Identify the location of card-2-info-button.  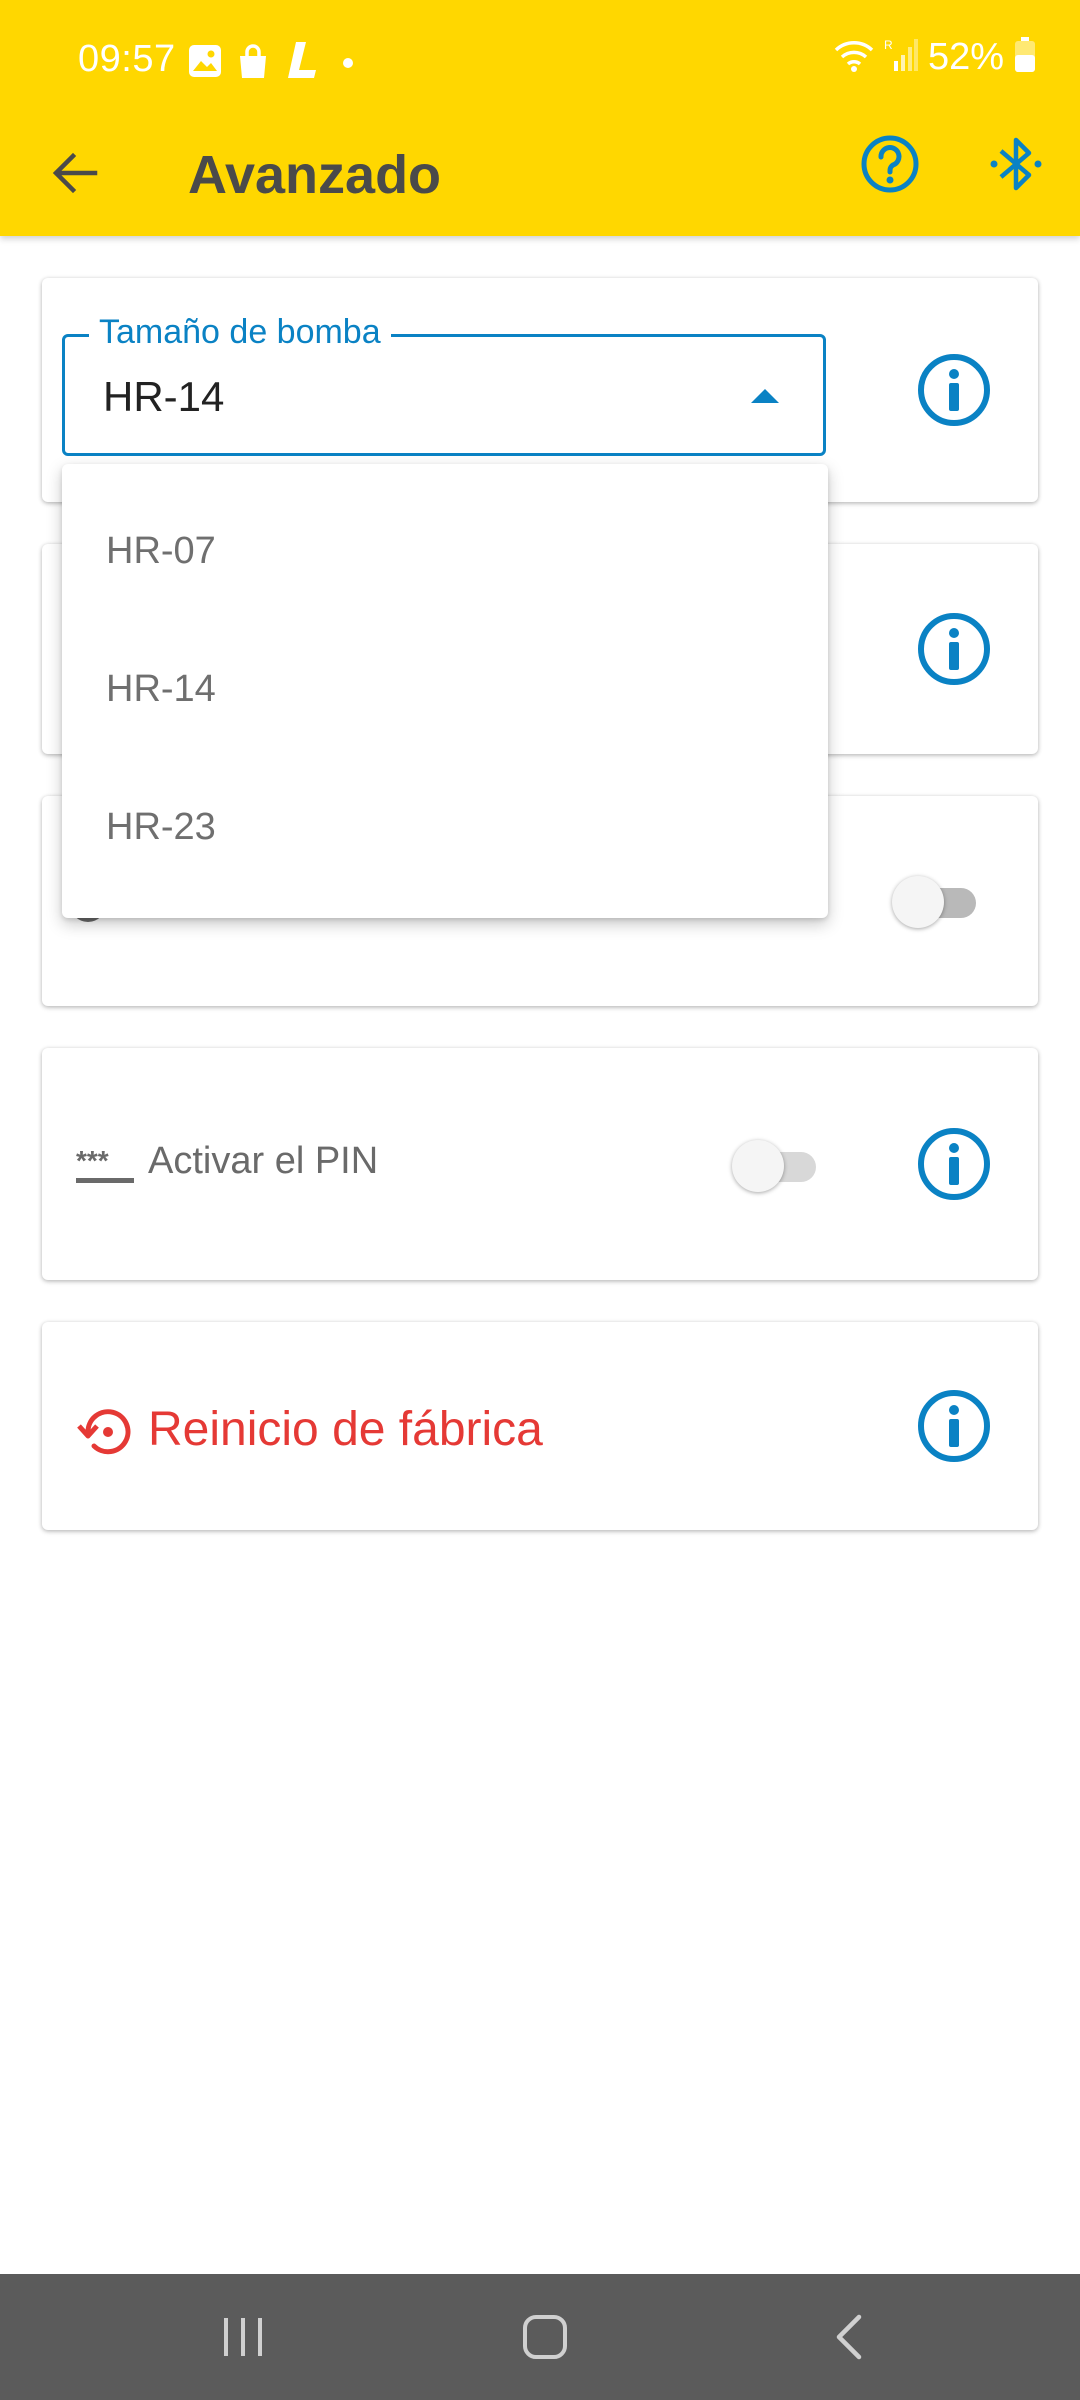
(954, 649).